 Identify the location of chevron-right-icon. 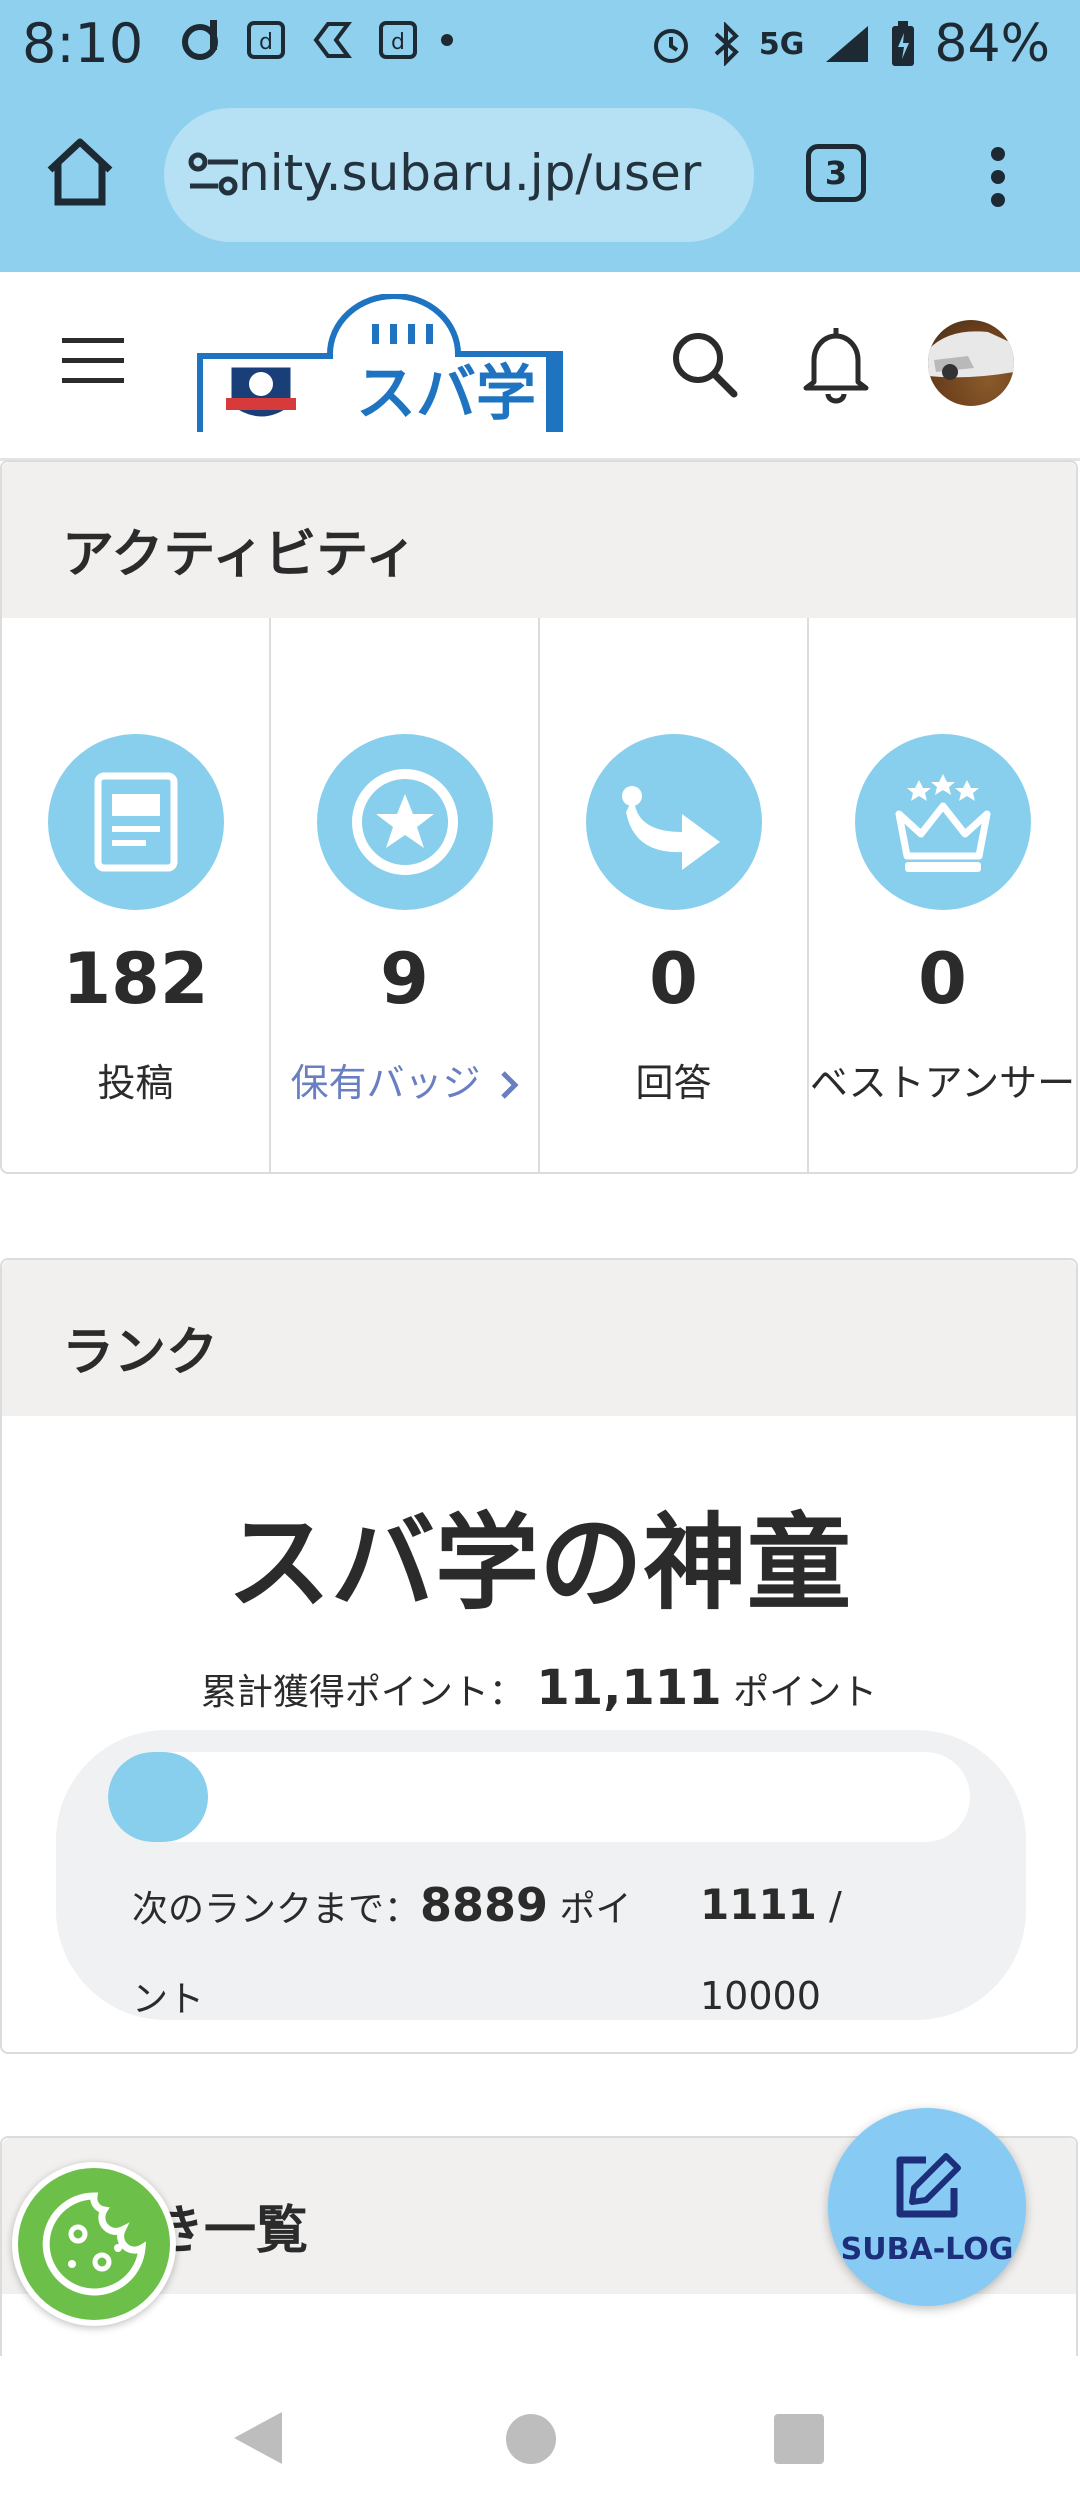
(509, 1085).